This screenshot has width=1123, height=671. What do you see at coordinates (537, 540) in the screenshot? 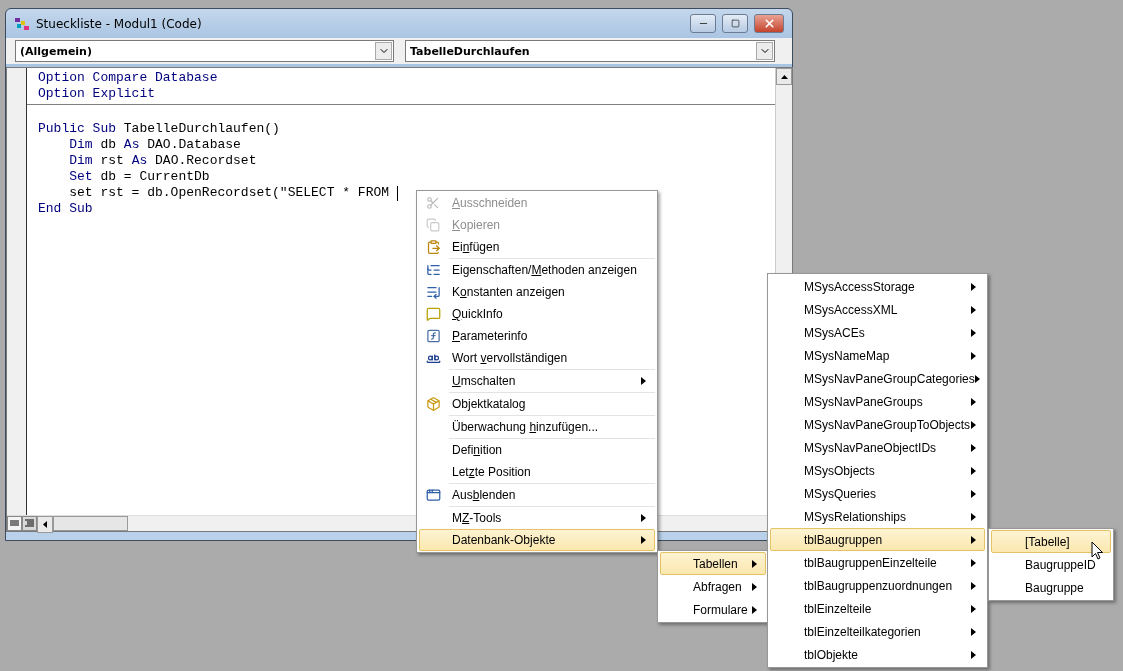
I see `menu-item: Datenbank-Objekte` at bounding box center [537, 540].